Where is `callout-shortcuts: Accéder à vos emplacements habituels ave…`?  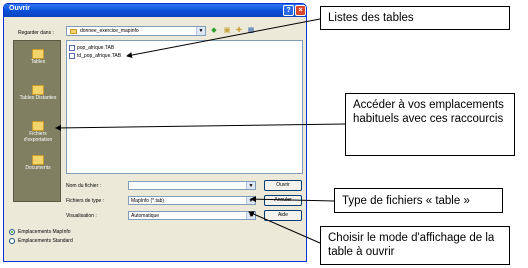
callout-shortcuts: Accéder à vos emplacements habituels ave… is located at coordinates (430, 124).